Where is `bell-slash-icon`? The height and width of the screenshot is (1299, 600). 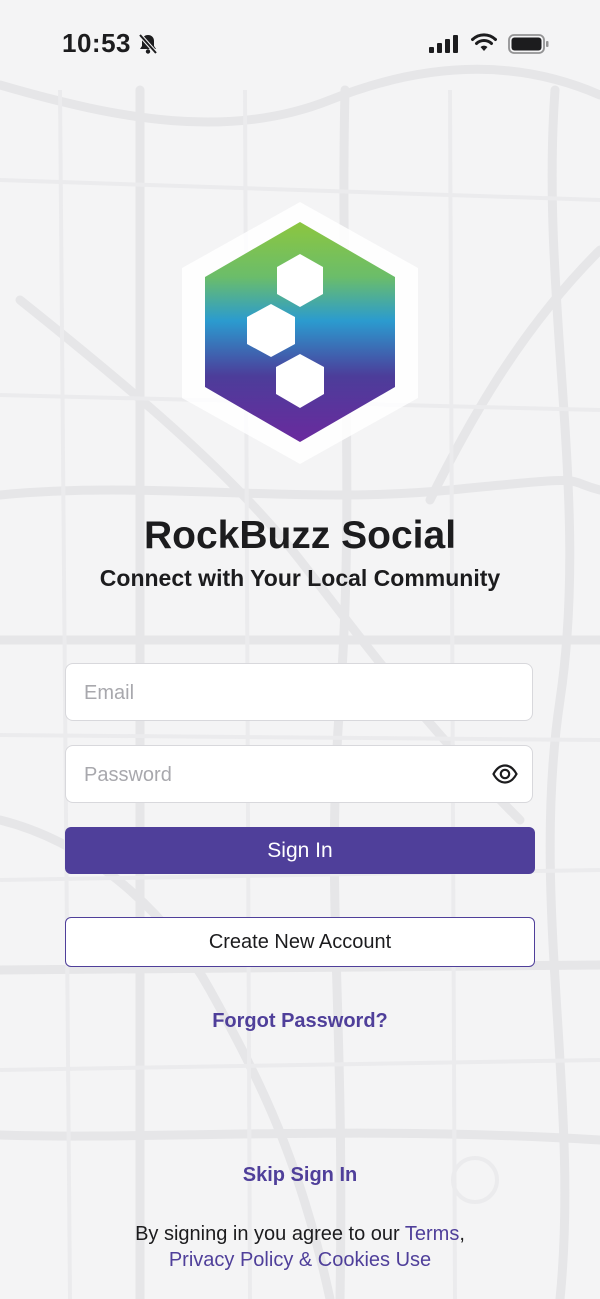 bell-slash-icon is located at coordinates (148, 44).